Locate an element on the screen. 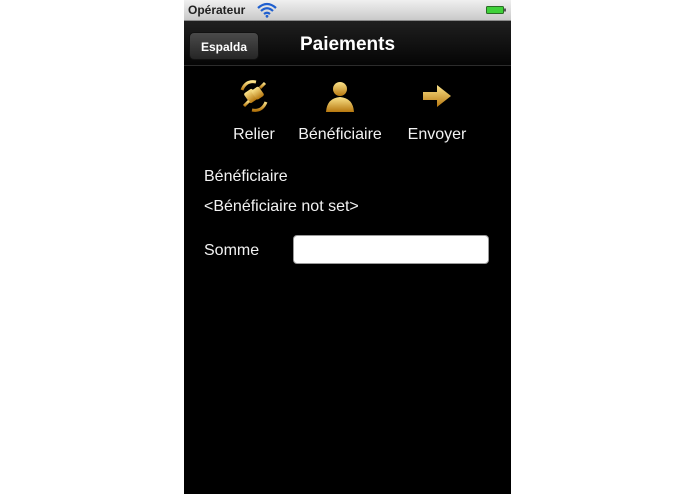  tab-beneficiaire: Bénéficiaire is located at coordinates (340, 111).